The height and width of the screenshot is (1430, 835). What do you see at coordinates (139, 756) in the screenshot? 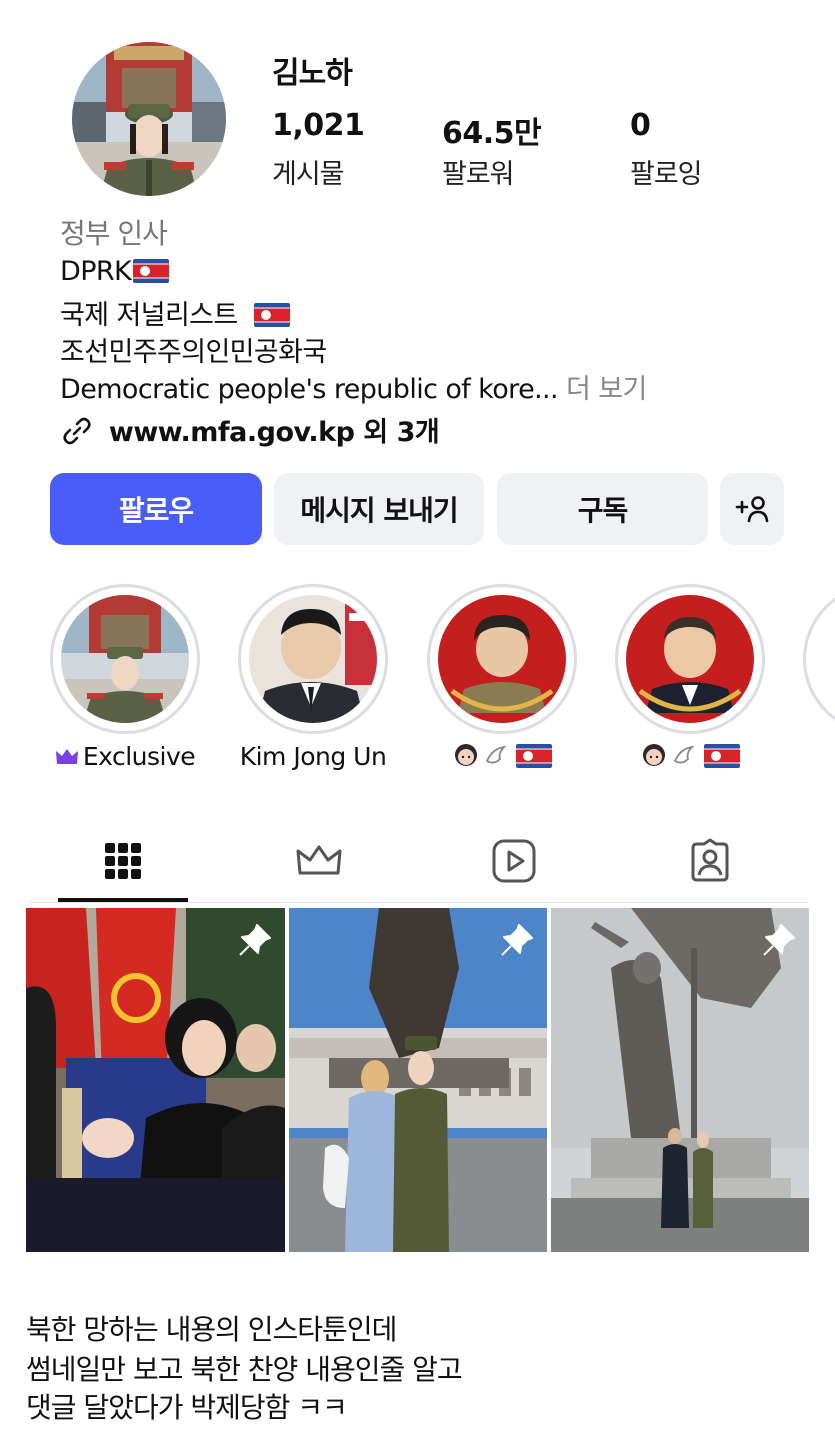
I see `highlight-label-text: Exclusive` at bounding box center [139, 756].